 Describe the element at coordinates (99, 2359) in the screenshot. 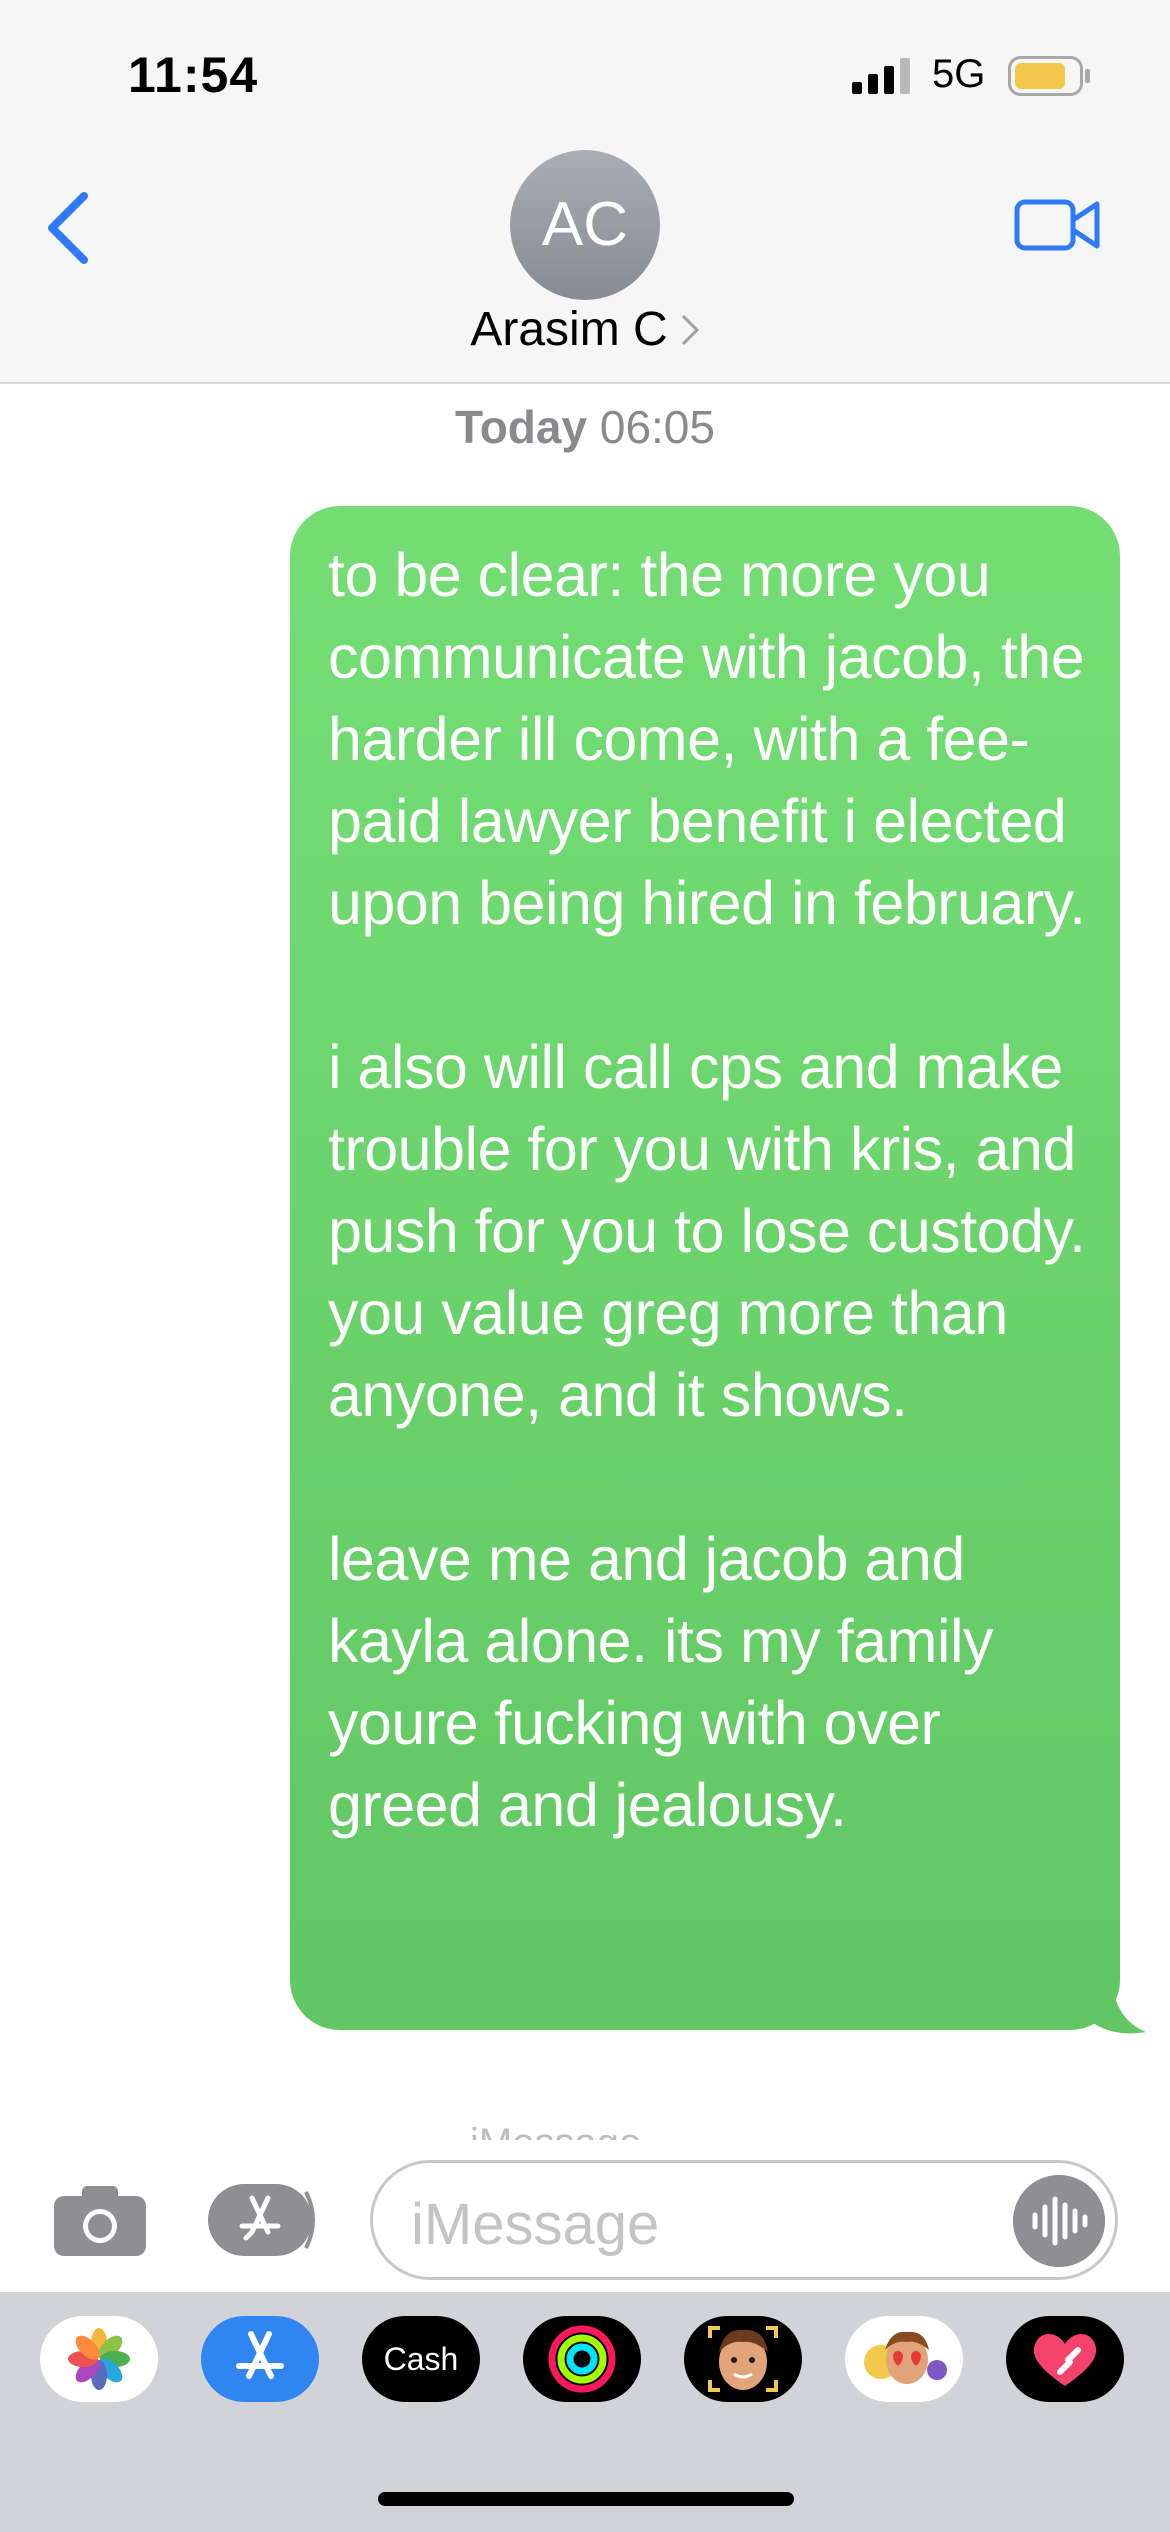

I see `photos-icon` at that location.